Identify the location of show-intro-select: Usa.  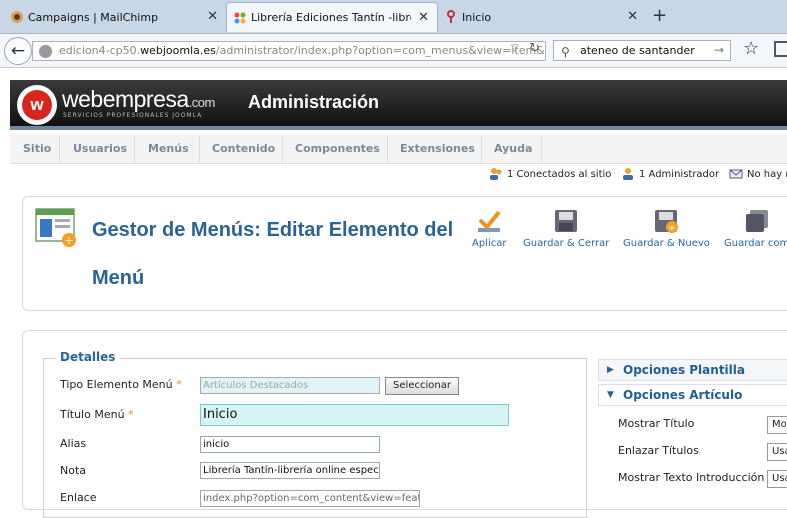
(777, 479).